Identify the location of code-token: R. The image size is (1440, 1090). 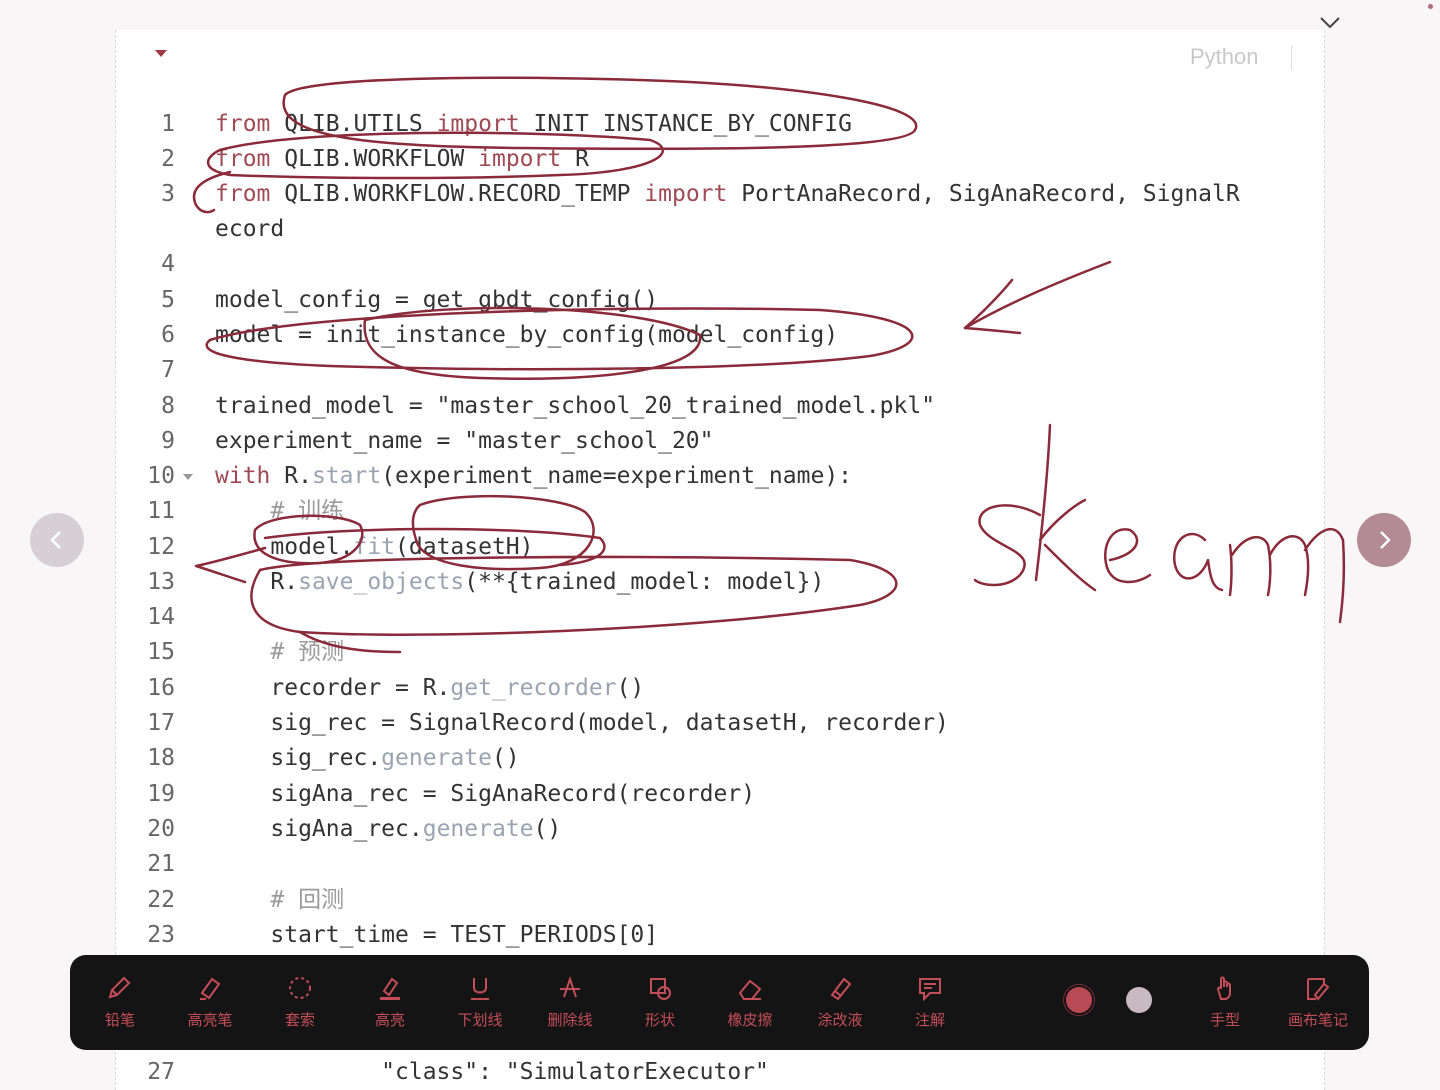
(582, 159).